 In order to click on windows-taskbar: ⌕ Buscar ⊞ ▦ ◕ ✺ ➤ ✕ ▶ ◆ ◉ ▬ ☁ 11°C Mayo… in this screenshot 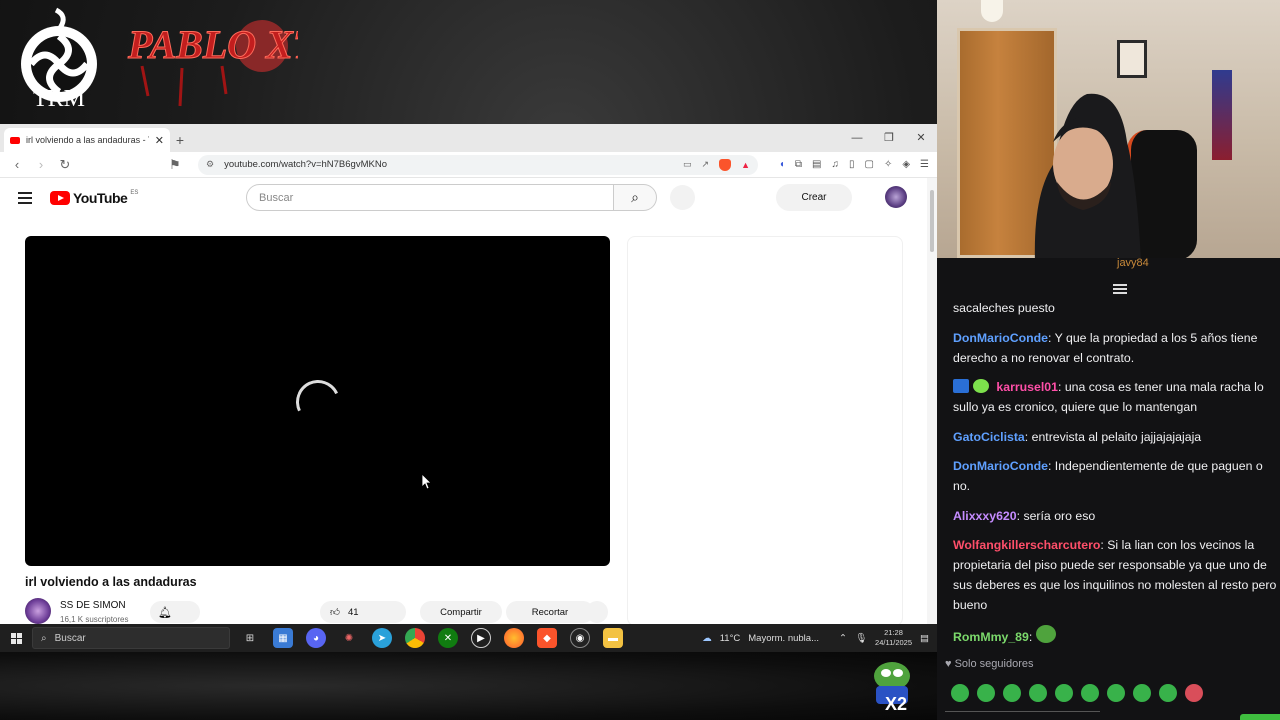, I will do `click(468, 638)`.